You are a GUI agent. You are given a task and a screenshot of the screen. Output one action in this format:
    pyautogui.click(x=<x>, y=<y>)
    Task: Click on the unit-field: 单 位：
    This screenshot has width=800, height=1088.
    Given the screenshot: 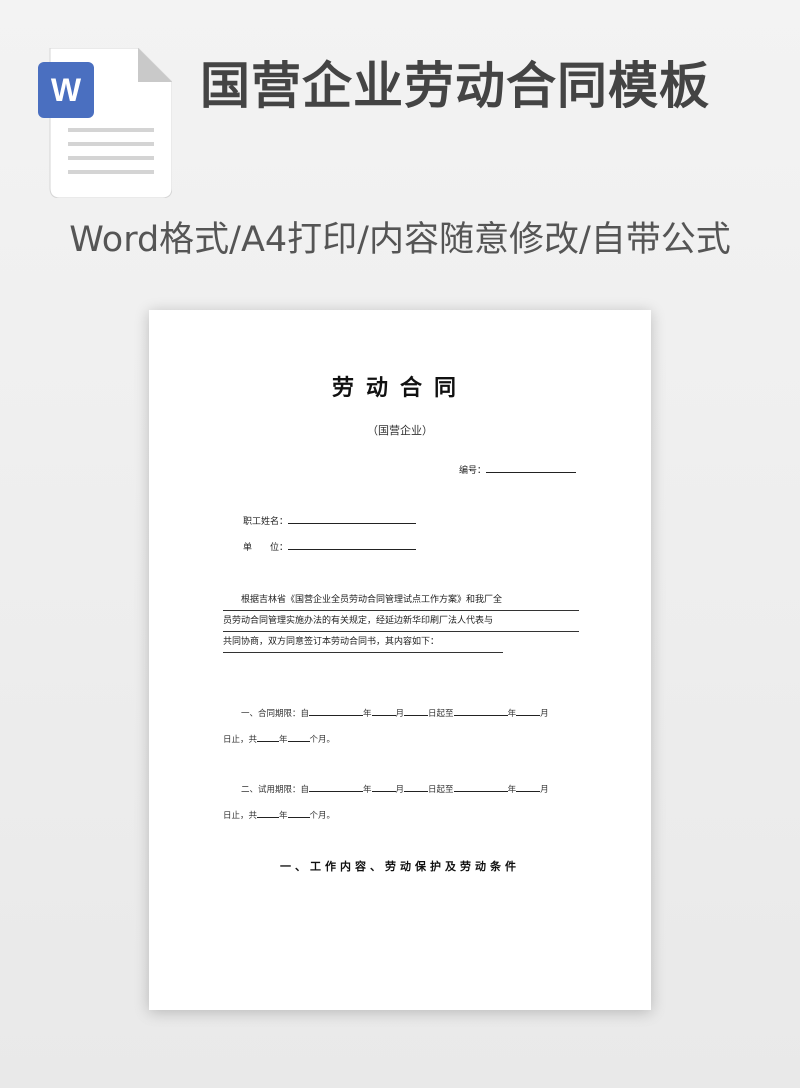 What is the action you would take?
    pyautogui.click(x=330, y=546)
    